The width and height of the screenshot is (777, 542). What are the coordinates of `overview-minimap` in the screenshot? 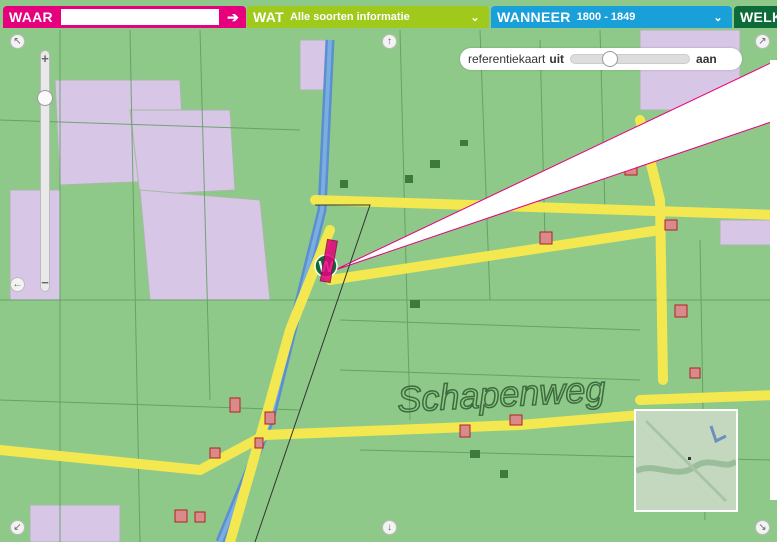 It's located at (686, 460).